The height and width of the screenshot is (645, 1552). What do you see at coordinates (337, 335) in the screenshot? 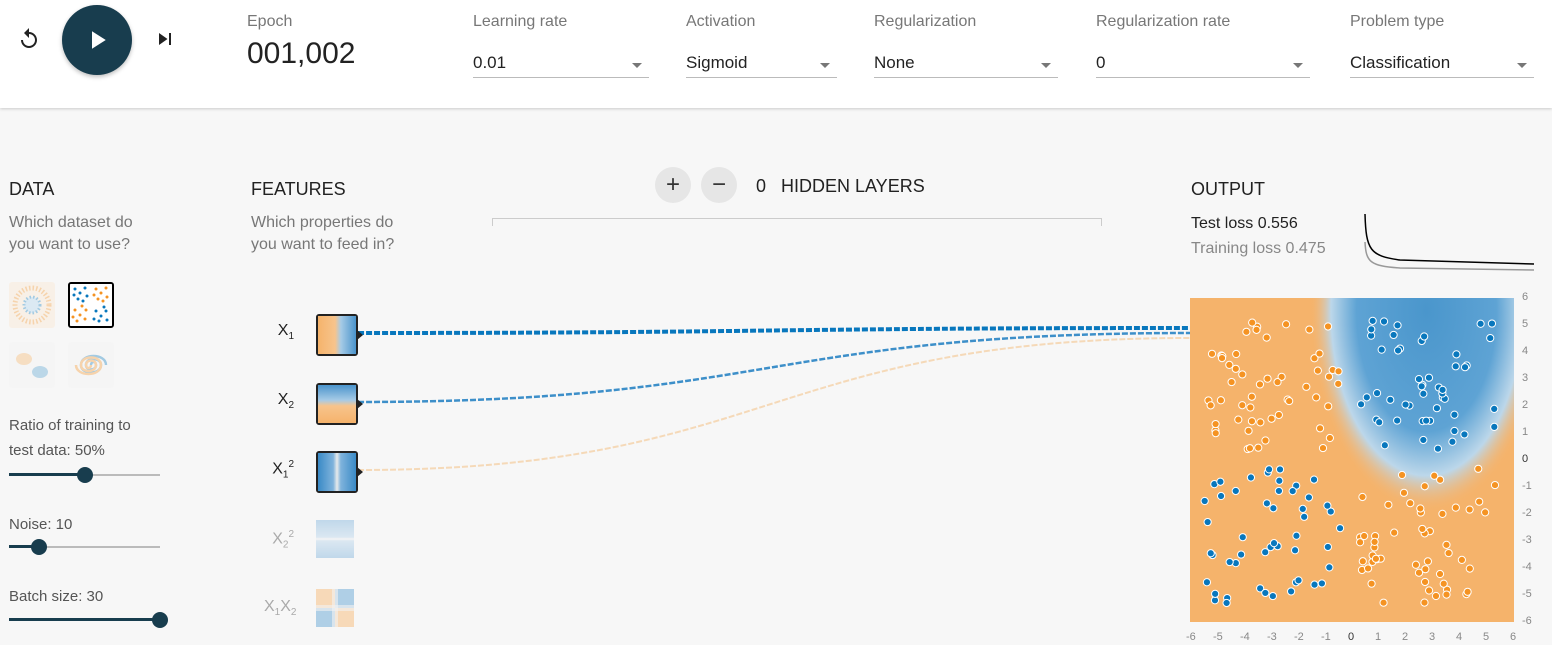
I see `x1-heatmap` at bounding box center [337, 335].